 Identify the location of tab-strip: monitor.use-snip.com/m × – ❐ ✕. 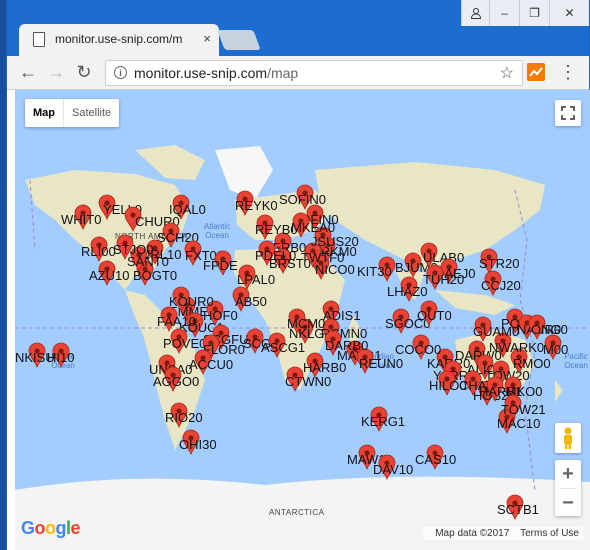
(298, 28).